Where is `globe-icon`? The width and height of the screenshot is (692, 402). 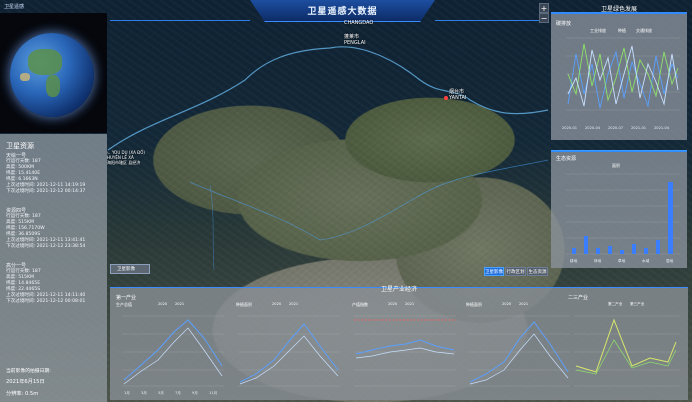 globe-icon is located at coordinates (52, 75).